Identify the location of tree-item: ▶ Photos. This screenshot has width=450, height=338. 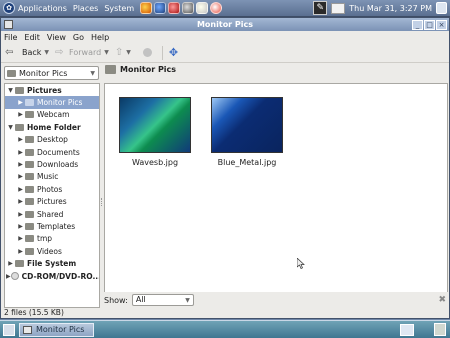
(52, 189).